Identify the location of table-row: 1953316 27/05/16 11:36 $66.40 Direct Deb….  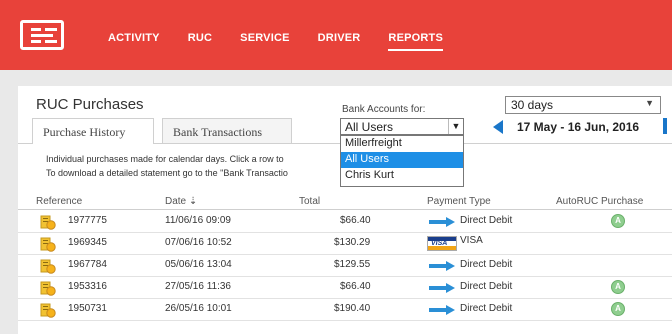
(345, 288).